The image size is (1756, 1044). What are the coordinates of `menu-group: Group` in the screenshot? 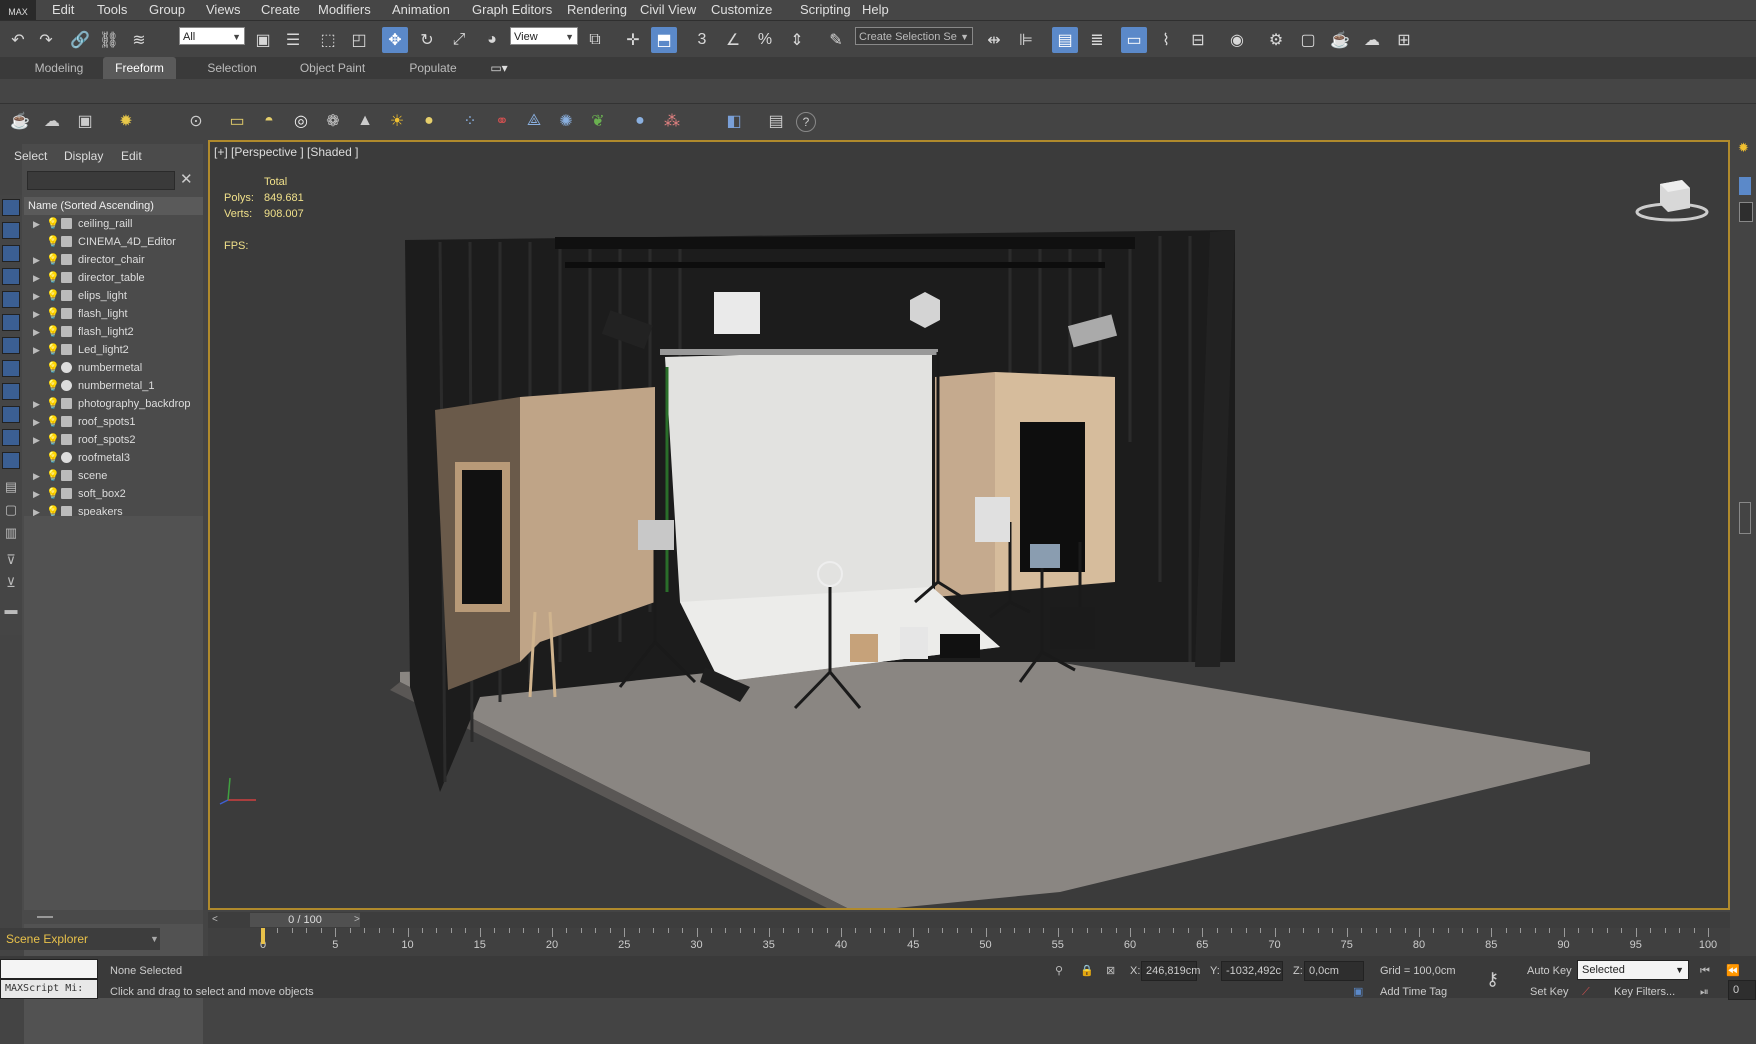 It's located at (167, 10).